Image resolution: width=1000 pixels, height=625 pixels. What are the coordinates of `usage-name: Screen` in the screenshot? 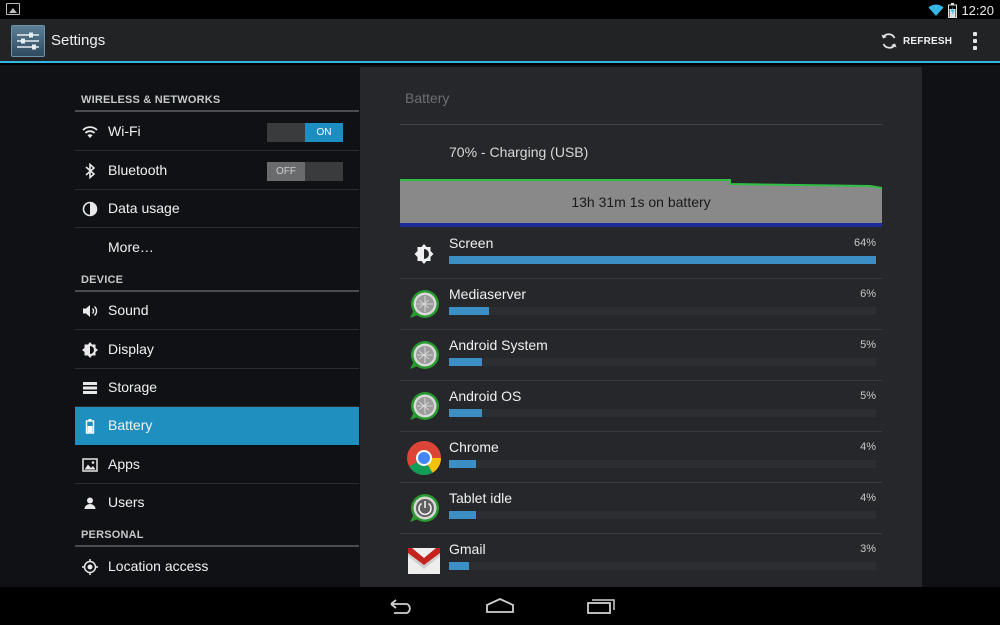 It's located at (471, 243).